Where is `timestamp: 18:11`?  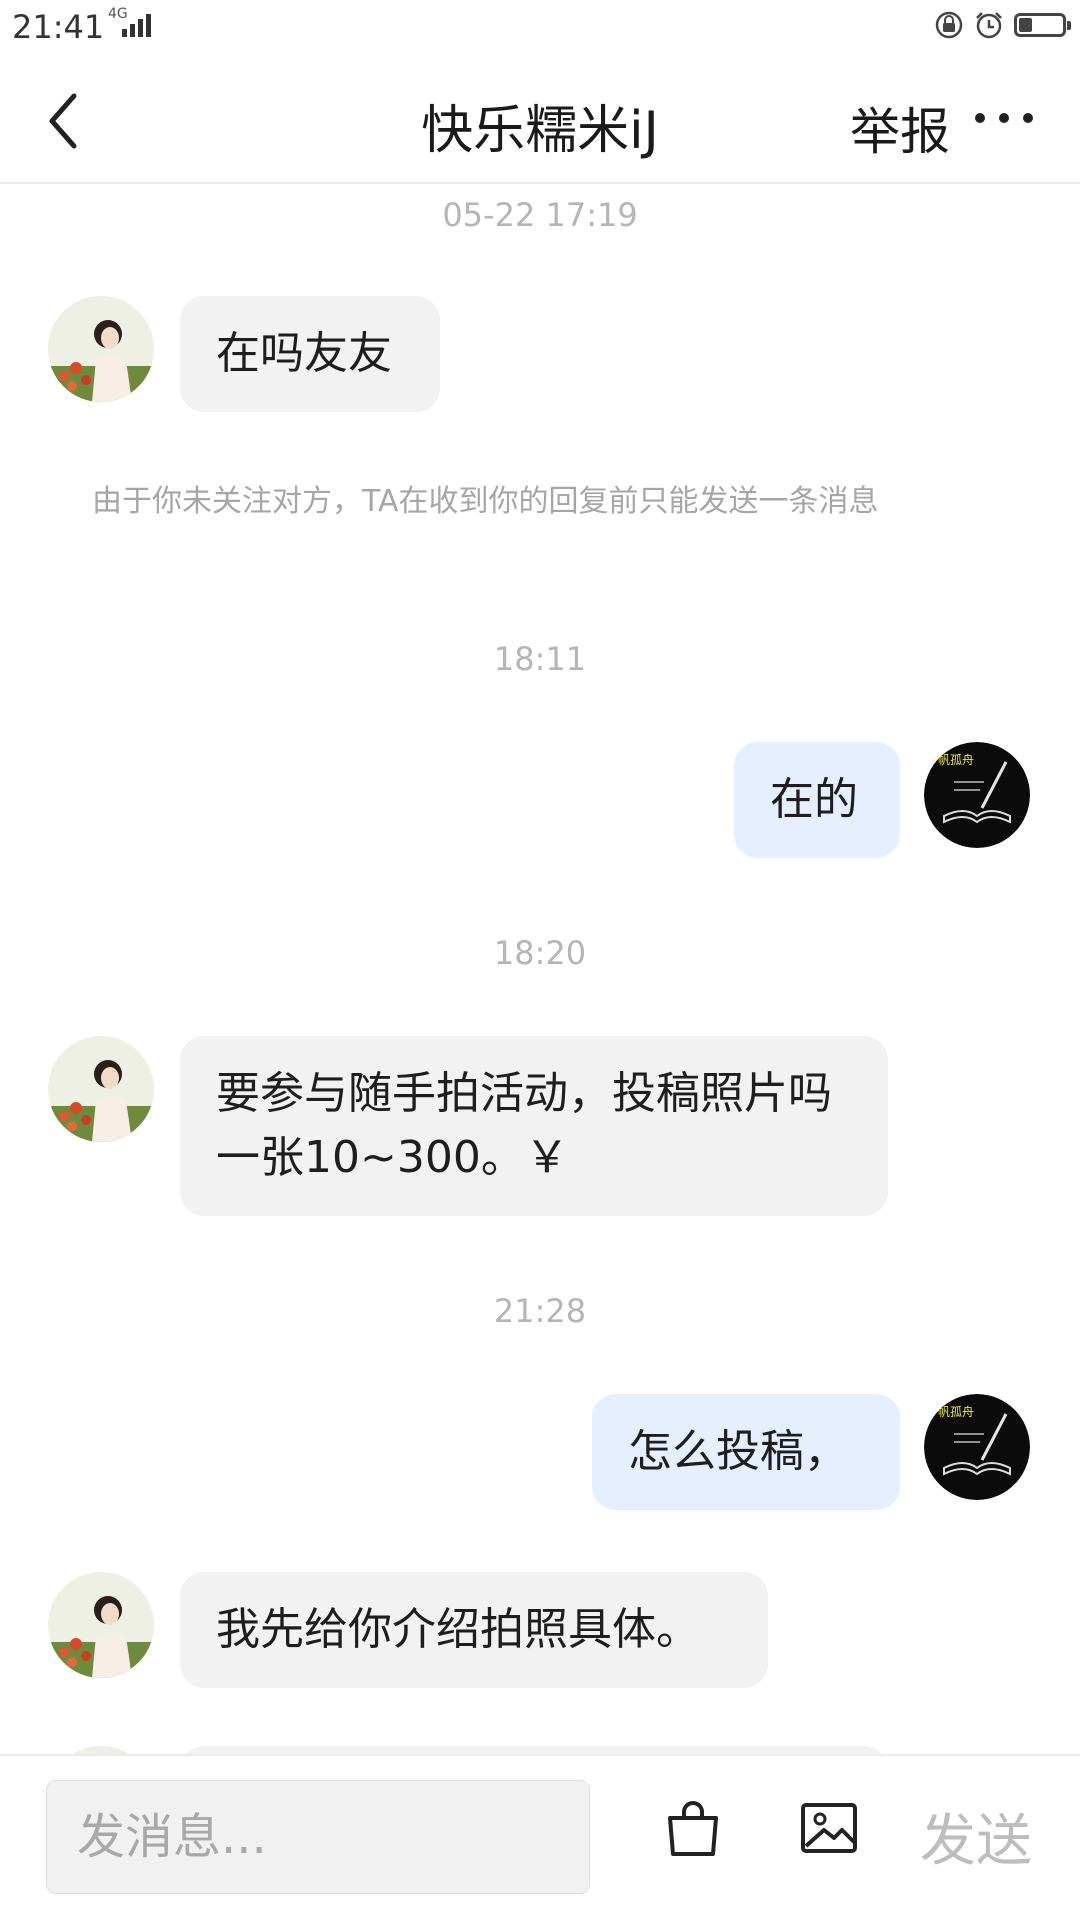
timestamp: 18:11 is located at coordinates (540, 659).